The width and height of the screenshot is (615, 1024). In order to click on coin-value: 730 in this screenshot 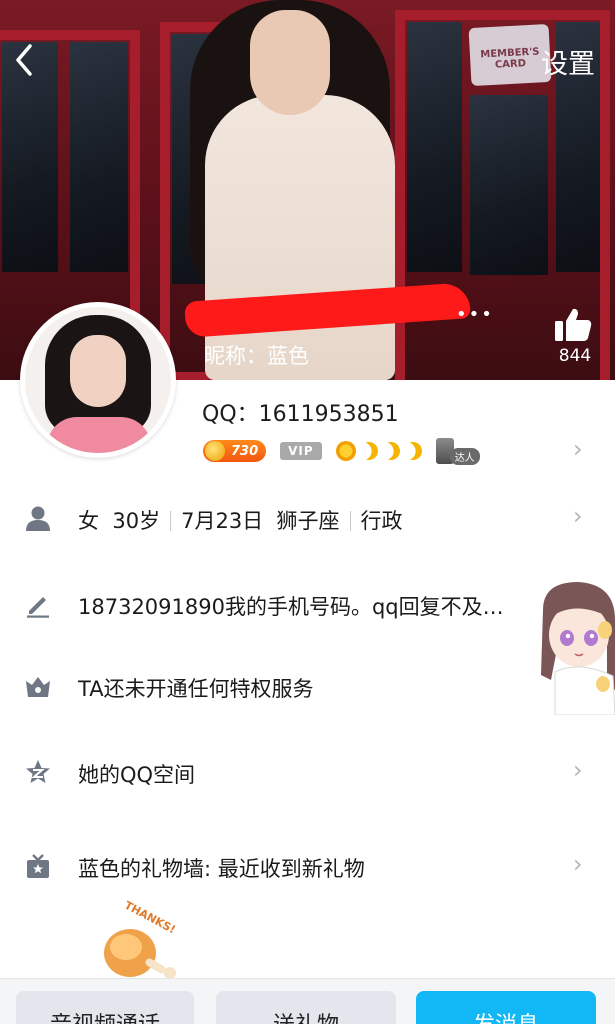, I will do `click(245, 451)`.